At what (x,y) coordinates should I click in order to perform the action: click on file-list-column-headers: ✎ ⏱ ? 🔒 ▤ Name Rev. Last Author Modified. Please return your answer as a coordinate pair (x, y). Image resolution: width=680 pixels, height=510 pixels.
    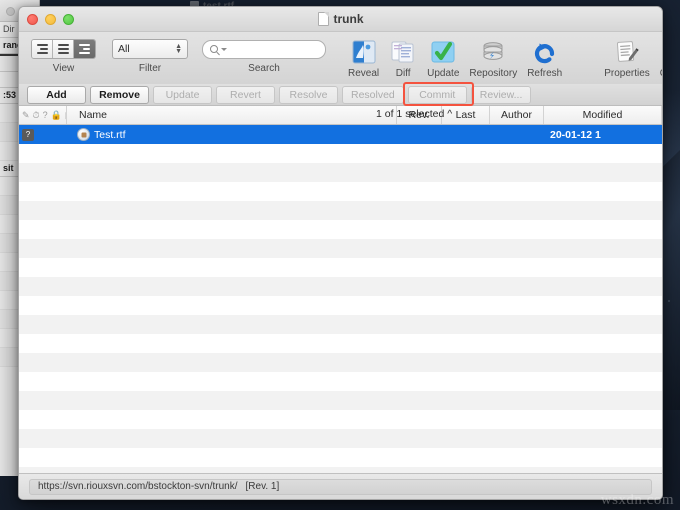
    Looking at the image, I should click on (340, 115).